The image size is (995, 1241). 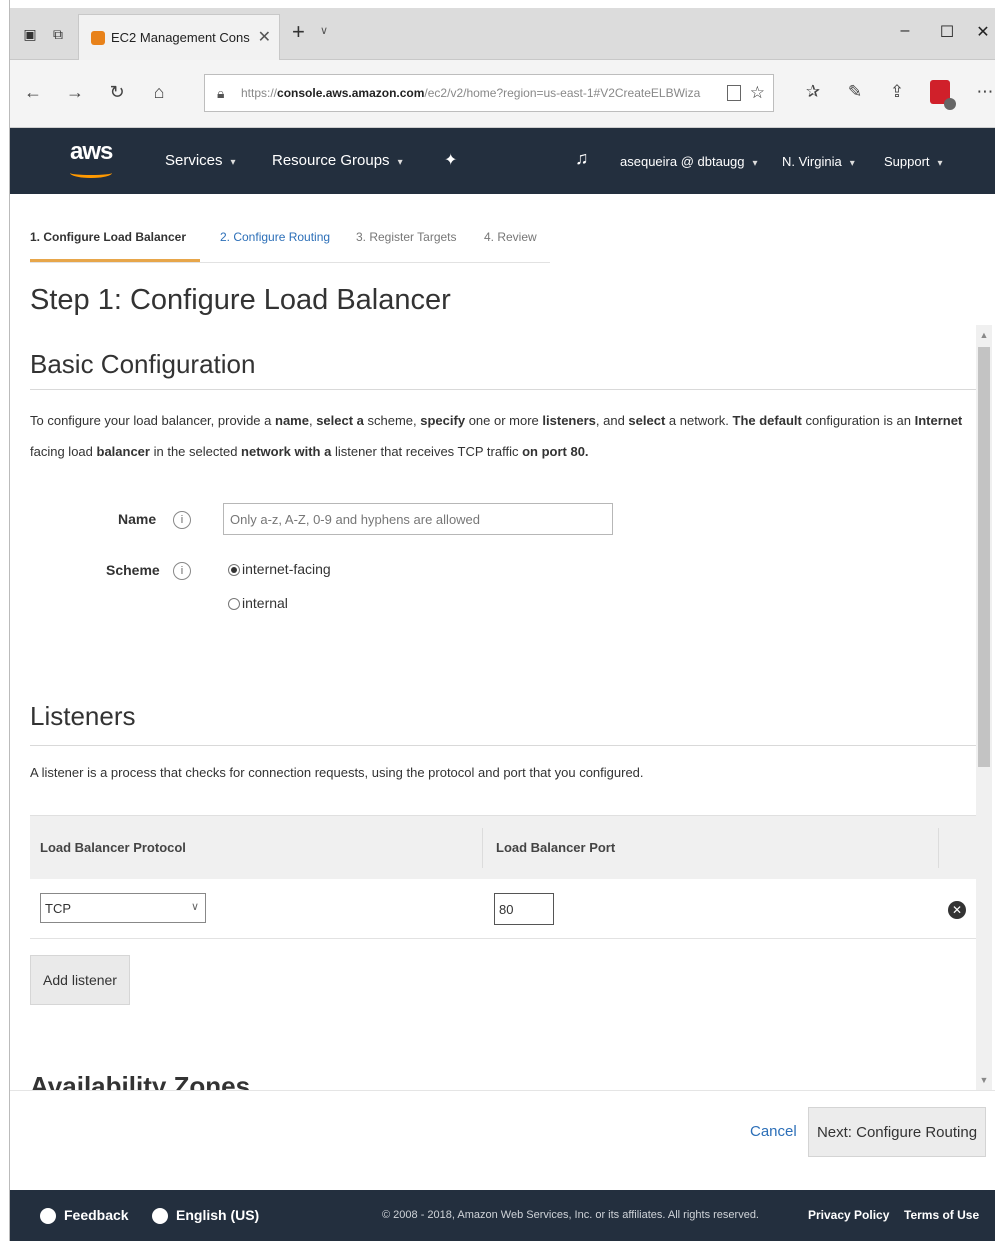 I want to click on lock-icon: 🔒︎, so click(x=221, y=93).